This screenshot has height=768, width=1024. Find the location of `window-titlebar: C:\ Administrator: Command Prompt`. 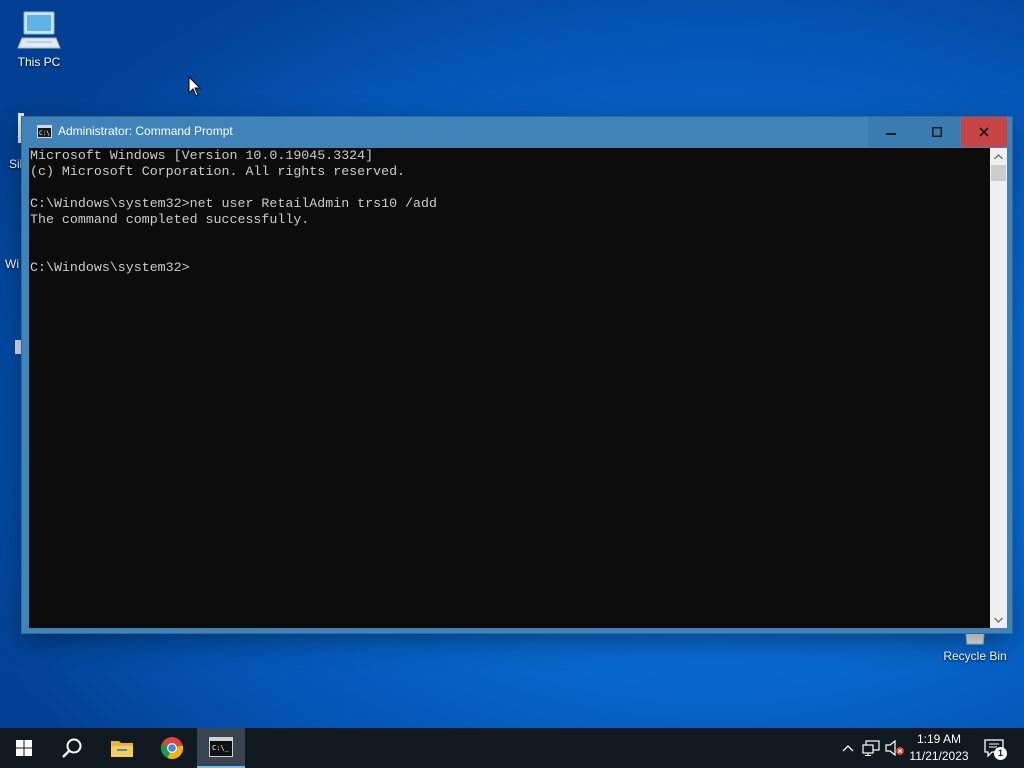

window-titlebar: C:\ Administrator: Command Prompt is located at coordinates (517, 132).